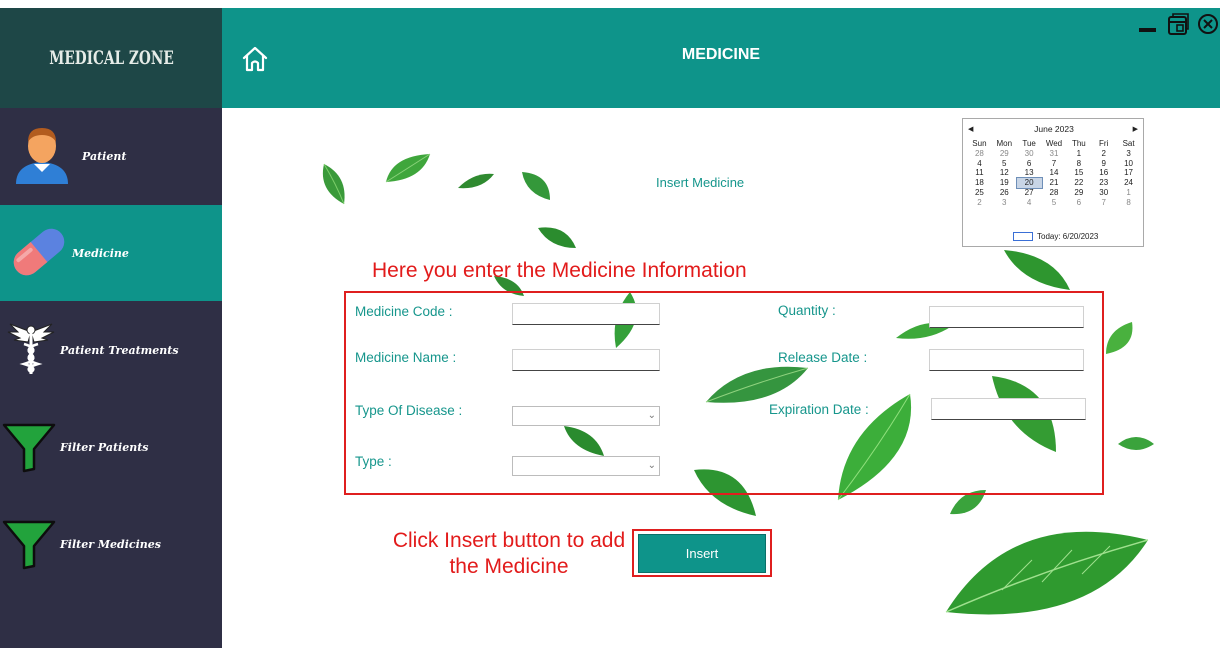 This screenshot has width=1220, height=648. What do you see at coordinates (111, 253) in the screenshot?
I see `sidebar-item-medicine: Medicine` at bounding box center [111, 253].